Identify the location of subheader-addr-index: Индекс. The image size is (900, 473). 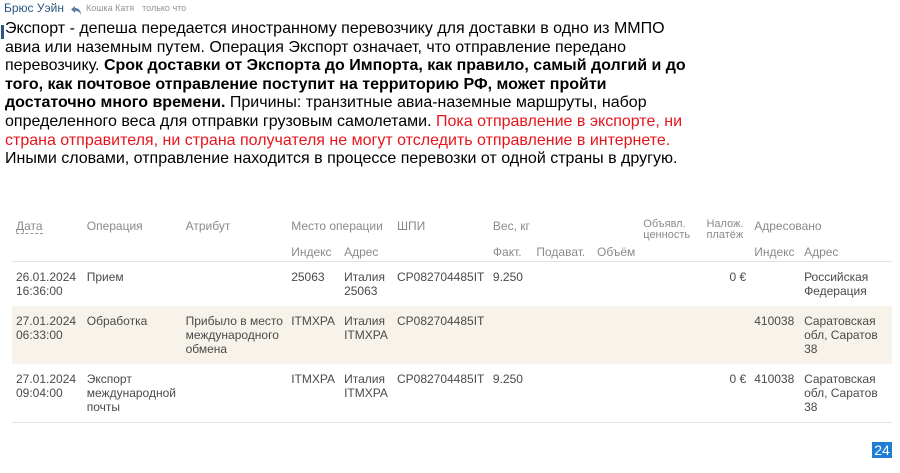
(774, 252).